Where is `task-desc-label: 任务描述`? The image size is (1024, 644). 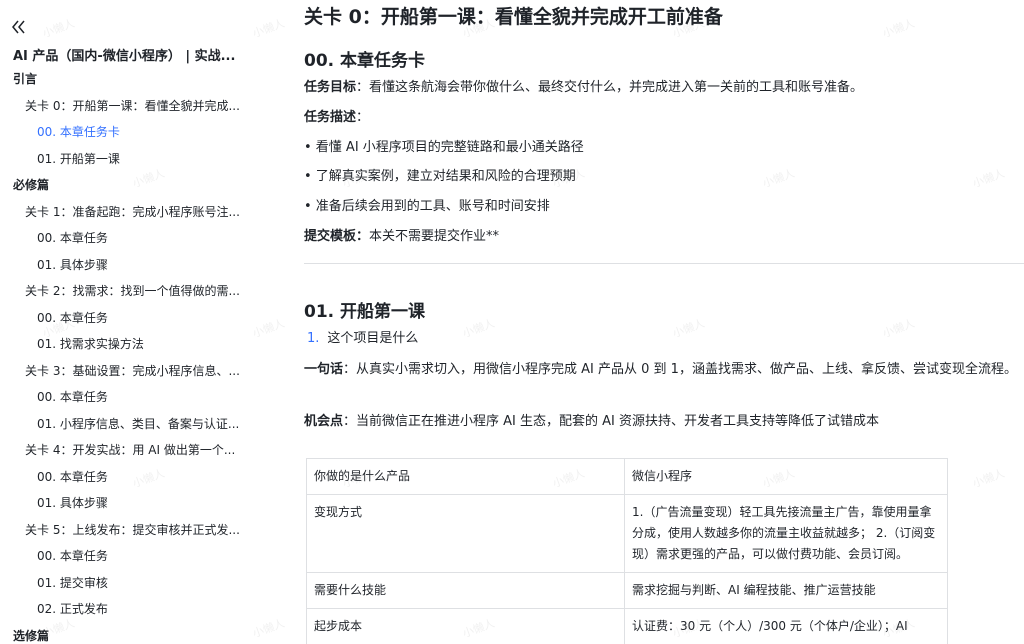 task-desc-label: 任务描述 is located at coordinates (330, 117).